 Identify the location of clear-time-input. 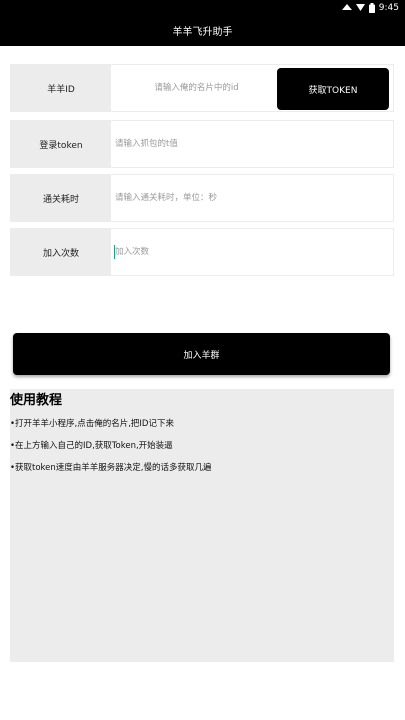
(253, 198).